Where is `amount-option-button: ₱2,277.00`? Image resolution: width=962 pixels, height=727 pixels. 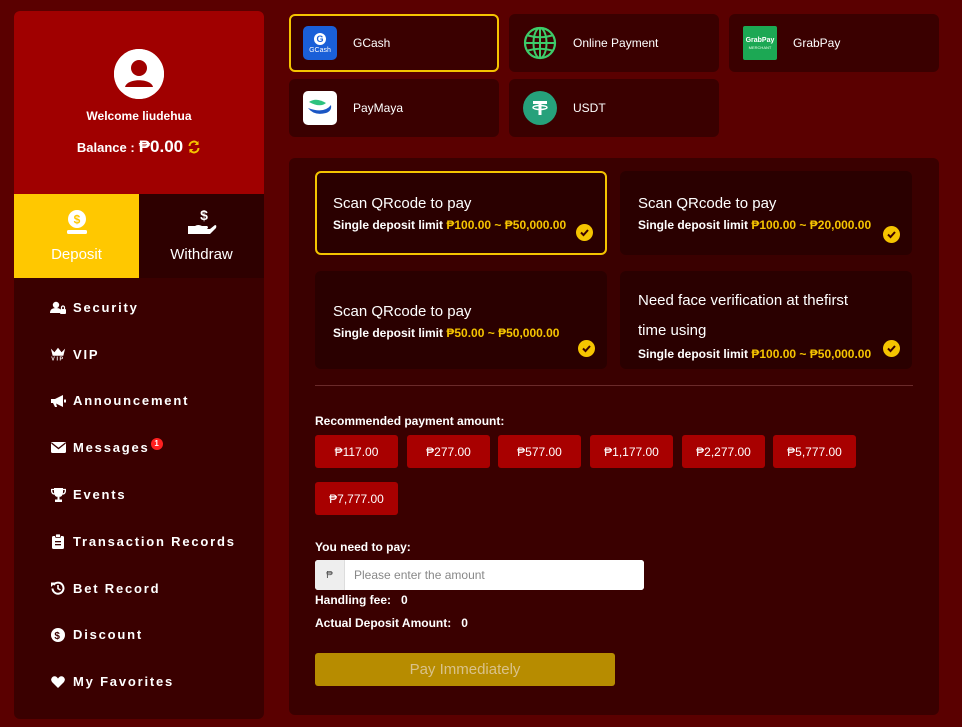 amount-option-button: ₱2,277.00 is located at coordinates (723, 451).